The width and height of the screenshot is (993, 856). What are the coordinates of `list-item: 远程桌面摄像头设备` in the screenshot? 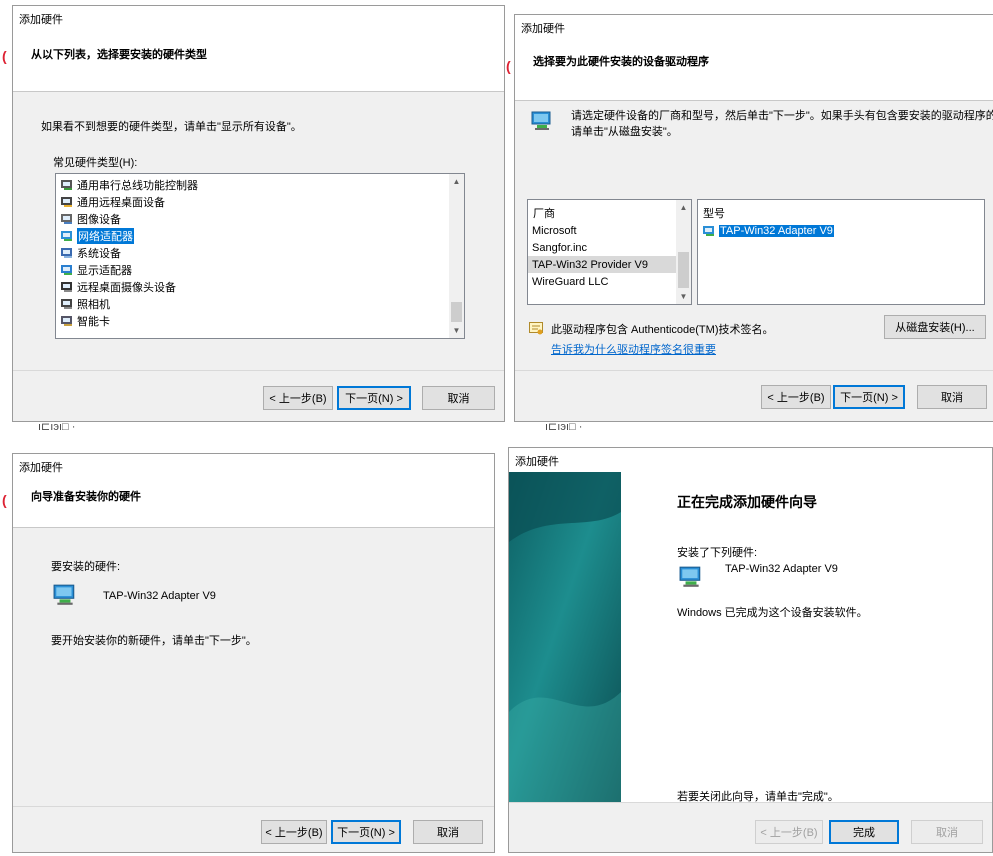 It's located at (252, 286).